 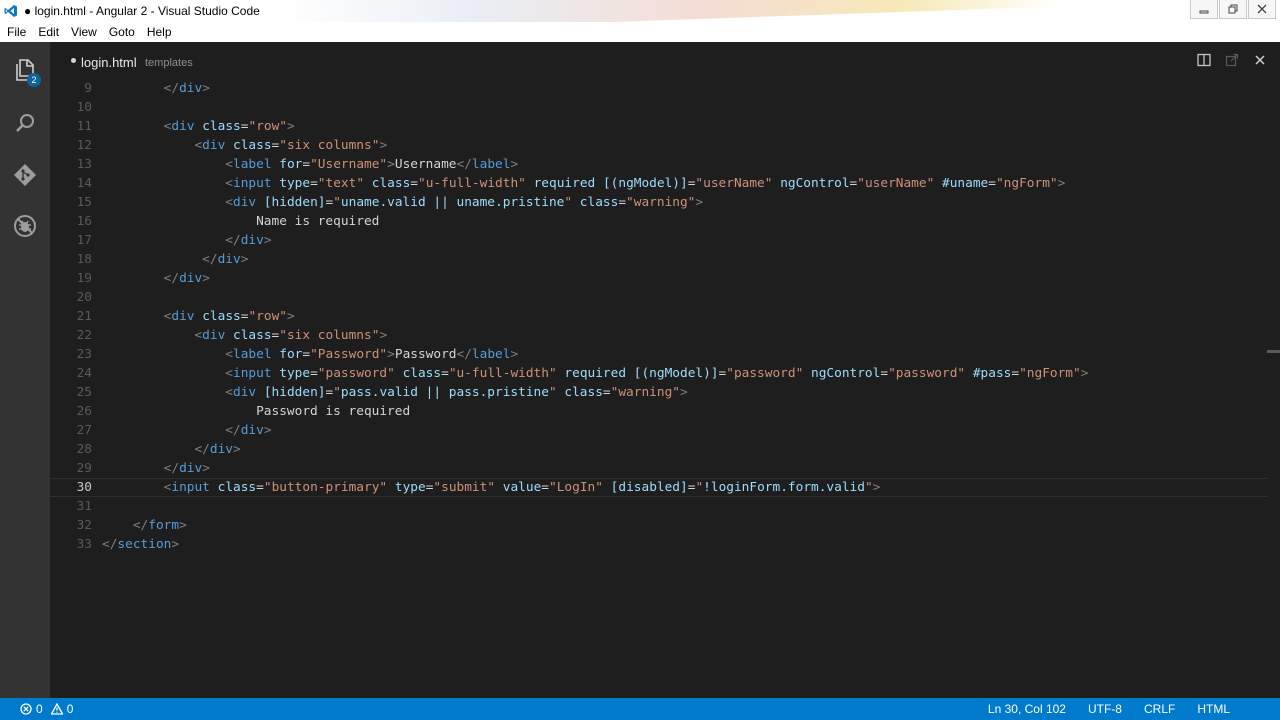 I want to click on line-number: 14, so click(x=84, y=183).